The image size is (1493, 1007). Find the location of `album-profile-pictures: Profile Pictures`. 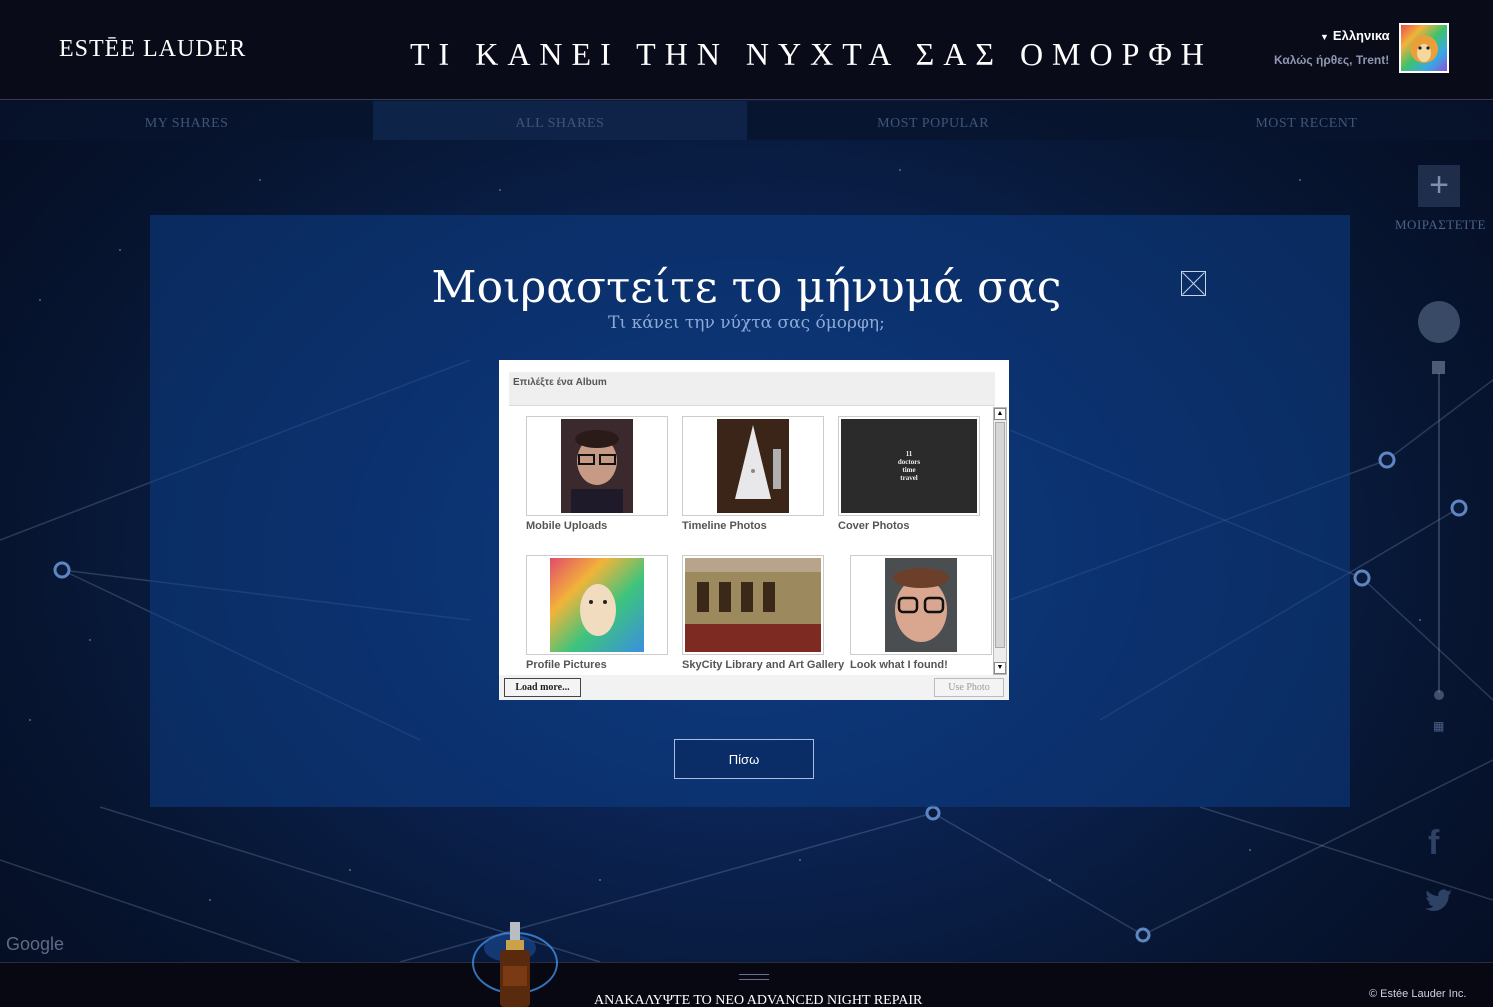

album-profile-pictures: Profile Pictures is located at coordinates (597, 613).